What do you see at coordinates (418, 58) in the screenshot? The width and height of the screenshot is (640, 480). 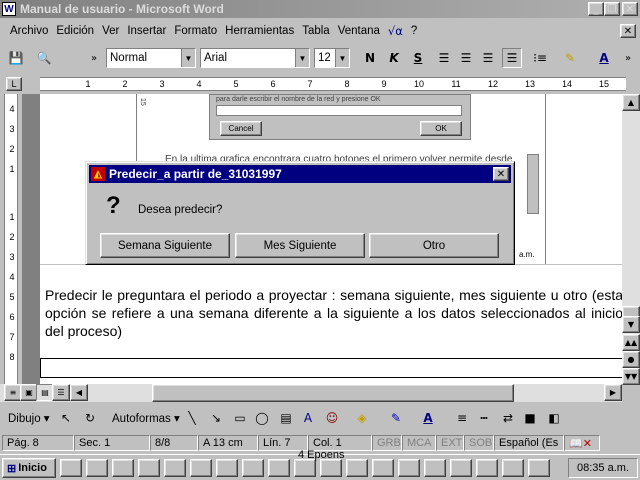 I see `underline-button: S` at bounding box center [418, 58].